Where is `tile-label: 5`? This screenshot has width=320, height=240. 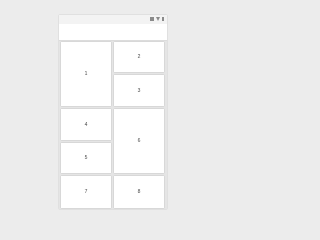 tile-label: 5 is located at coordinates (86, 158).